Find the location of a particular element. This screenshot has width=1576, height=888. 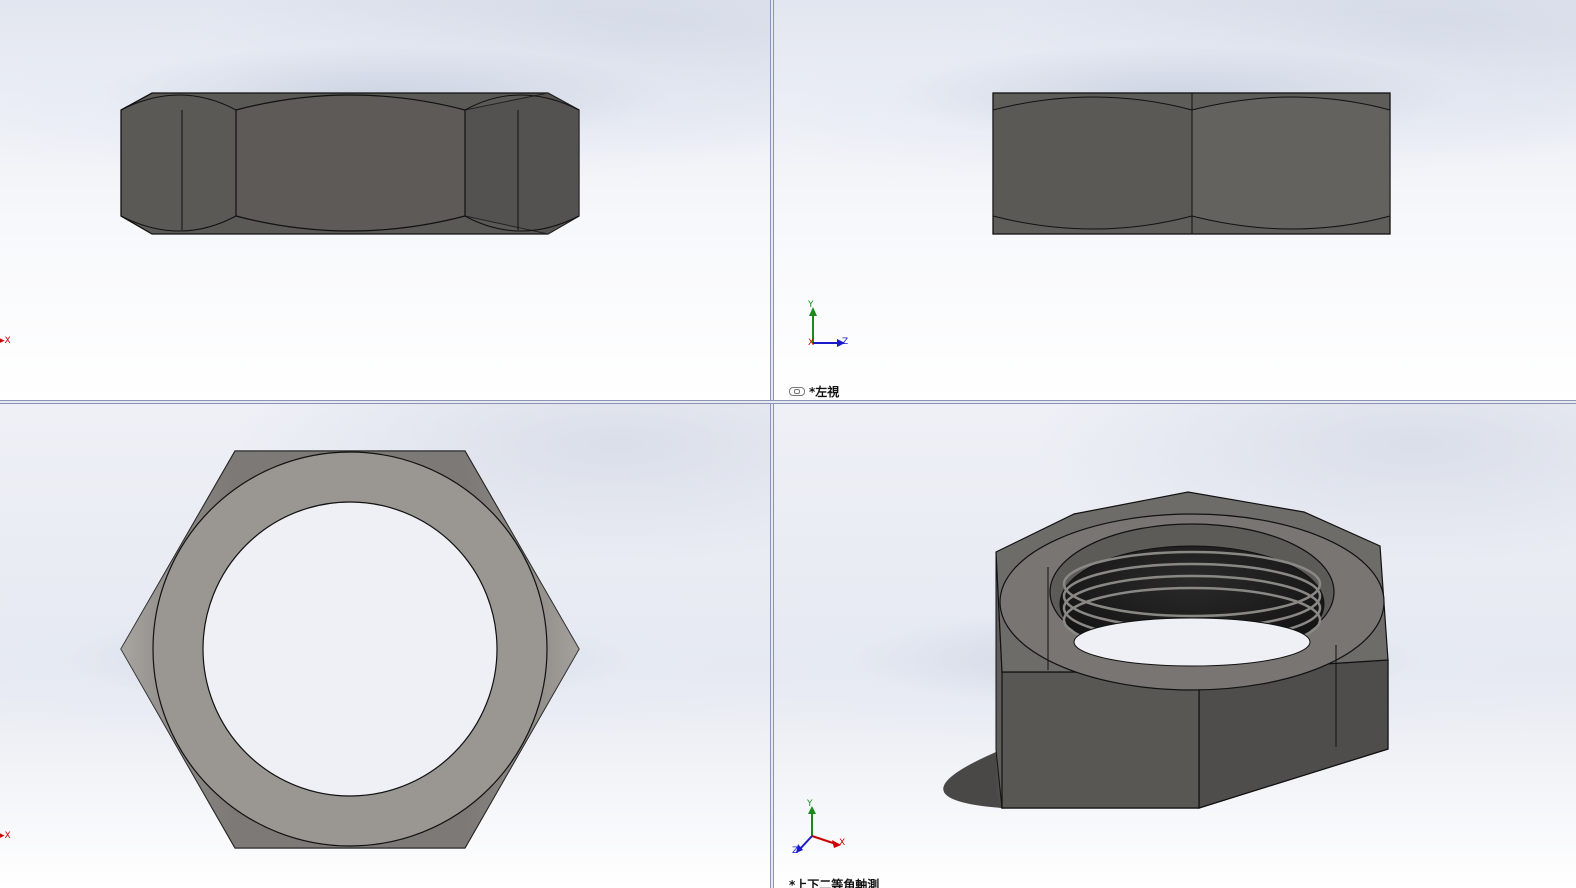

link-icon is located at coordinates (797, 391).